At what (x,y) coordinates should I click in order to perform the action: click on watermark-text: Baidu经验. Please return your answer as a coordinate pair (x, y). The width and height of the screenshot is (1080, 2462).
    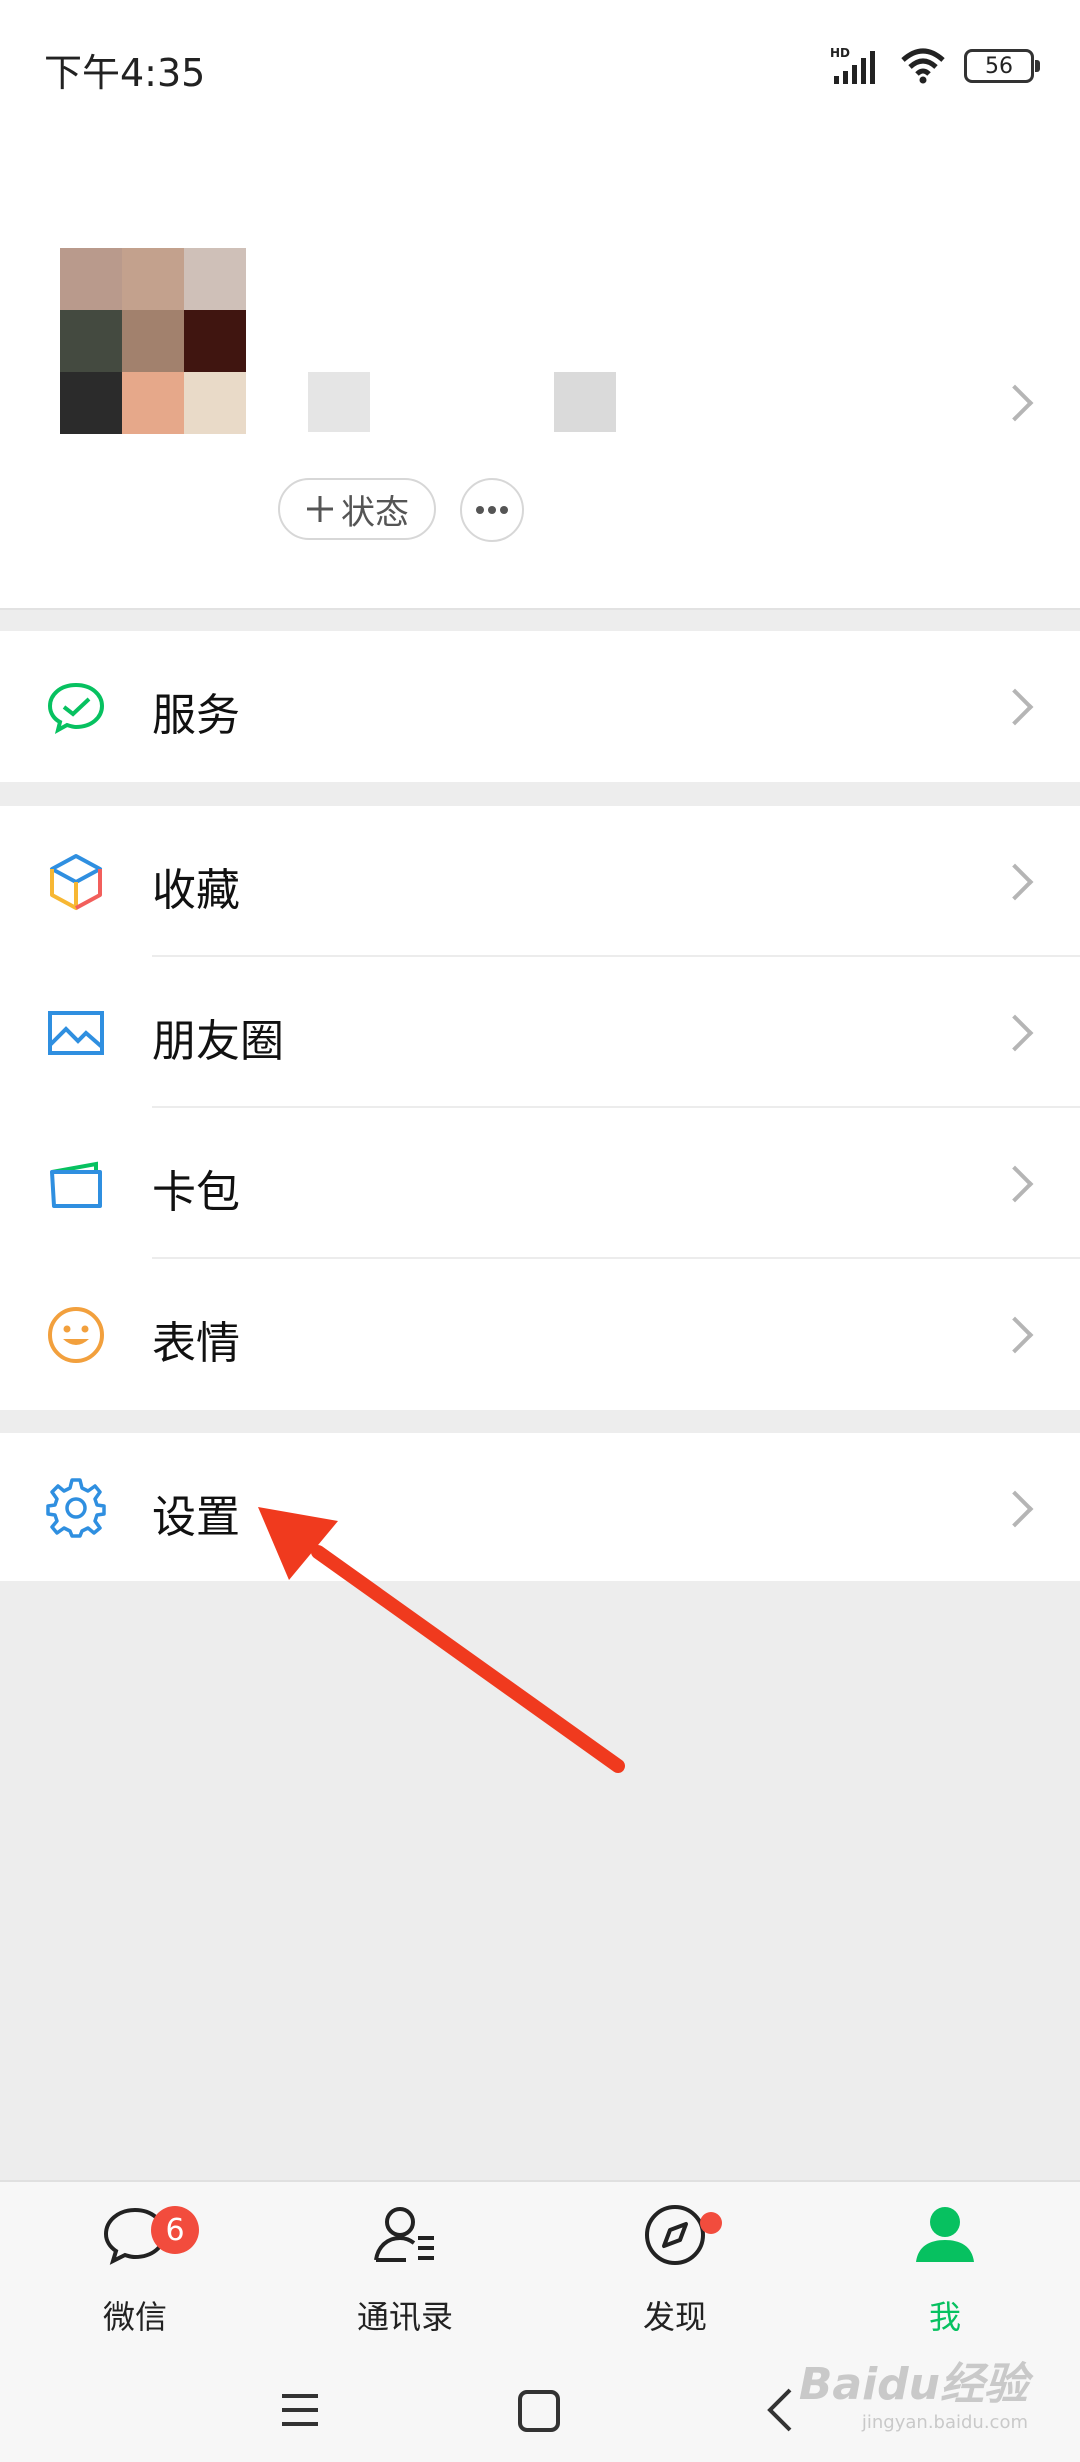
    Looking at the image, I should click on (913, 2384).